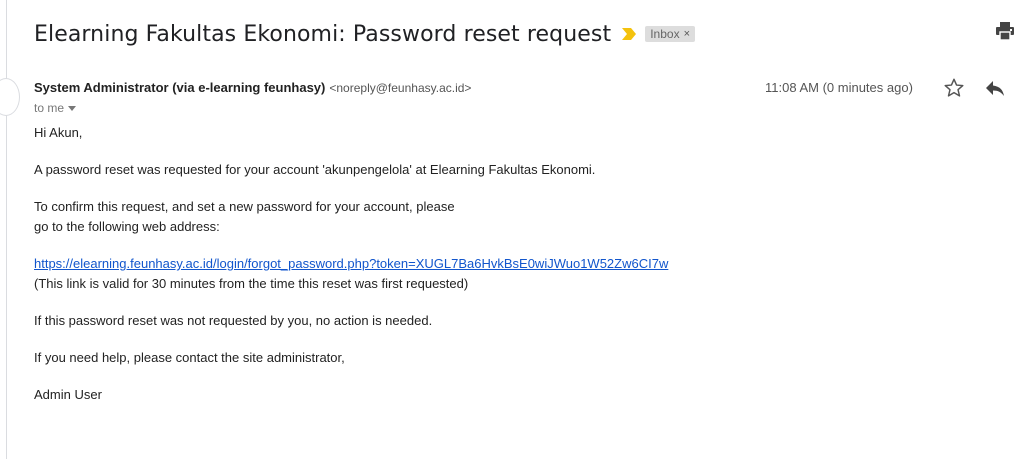 The image size is (1030, 459). I want to click on inbox-label: Inbox ×, so click(670, 34).